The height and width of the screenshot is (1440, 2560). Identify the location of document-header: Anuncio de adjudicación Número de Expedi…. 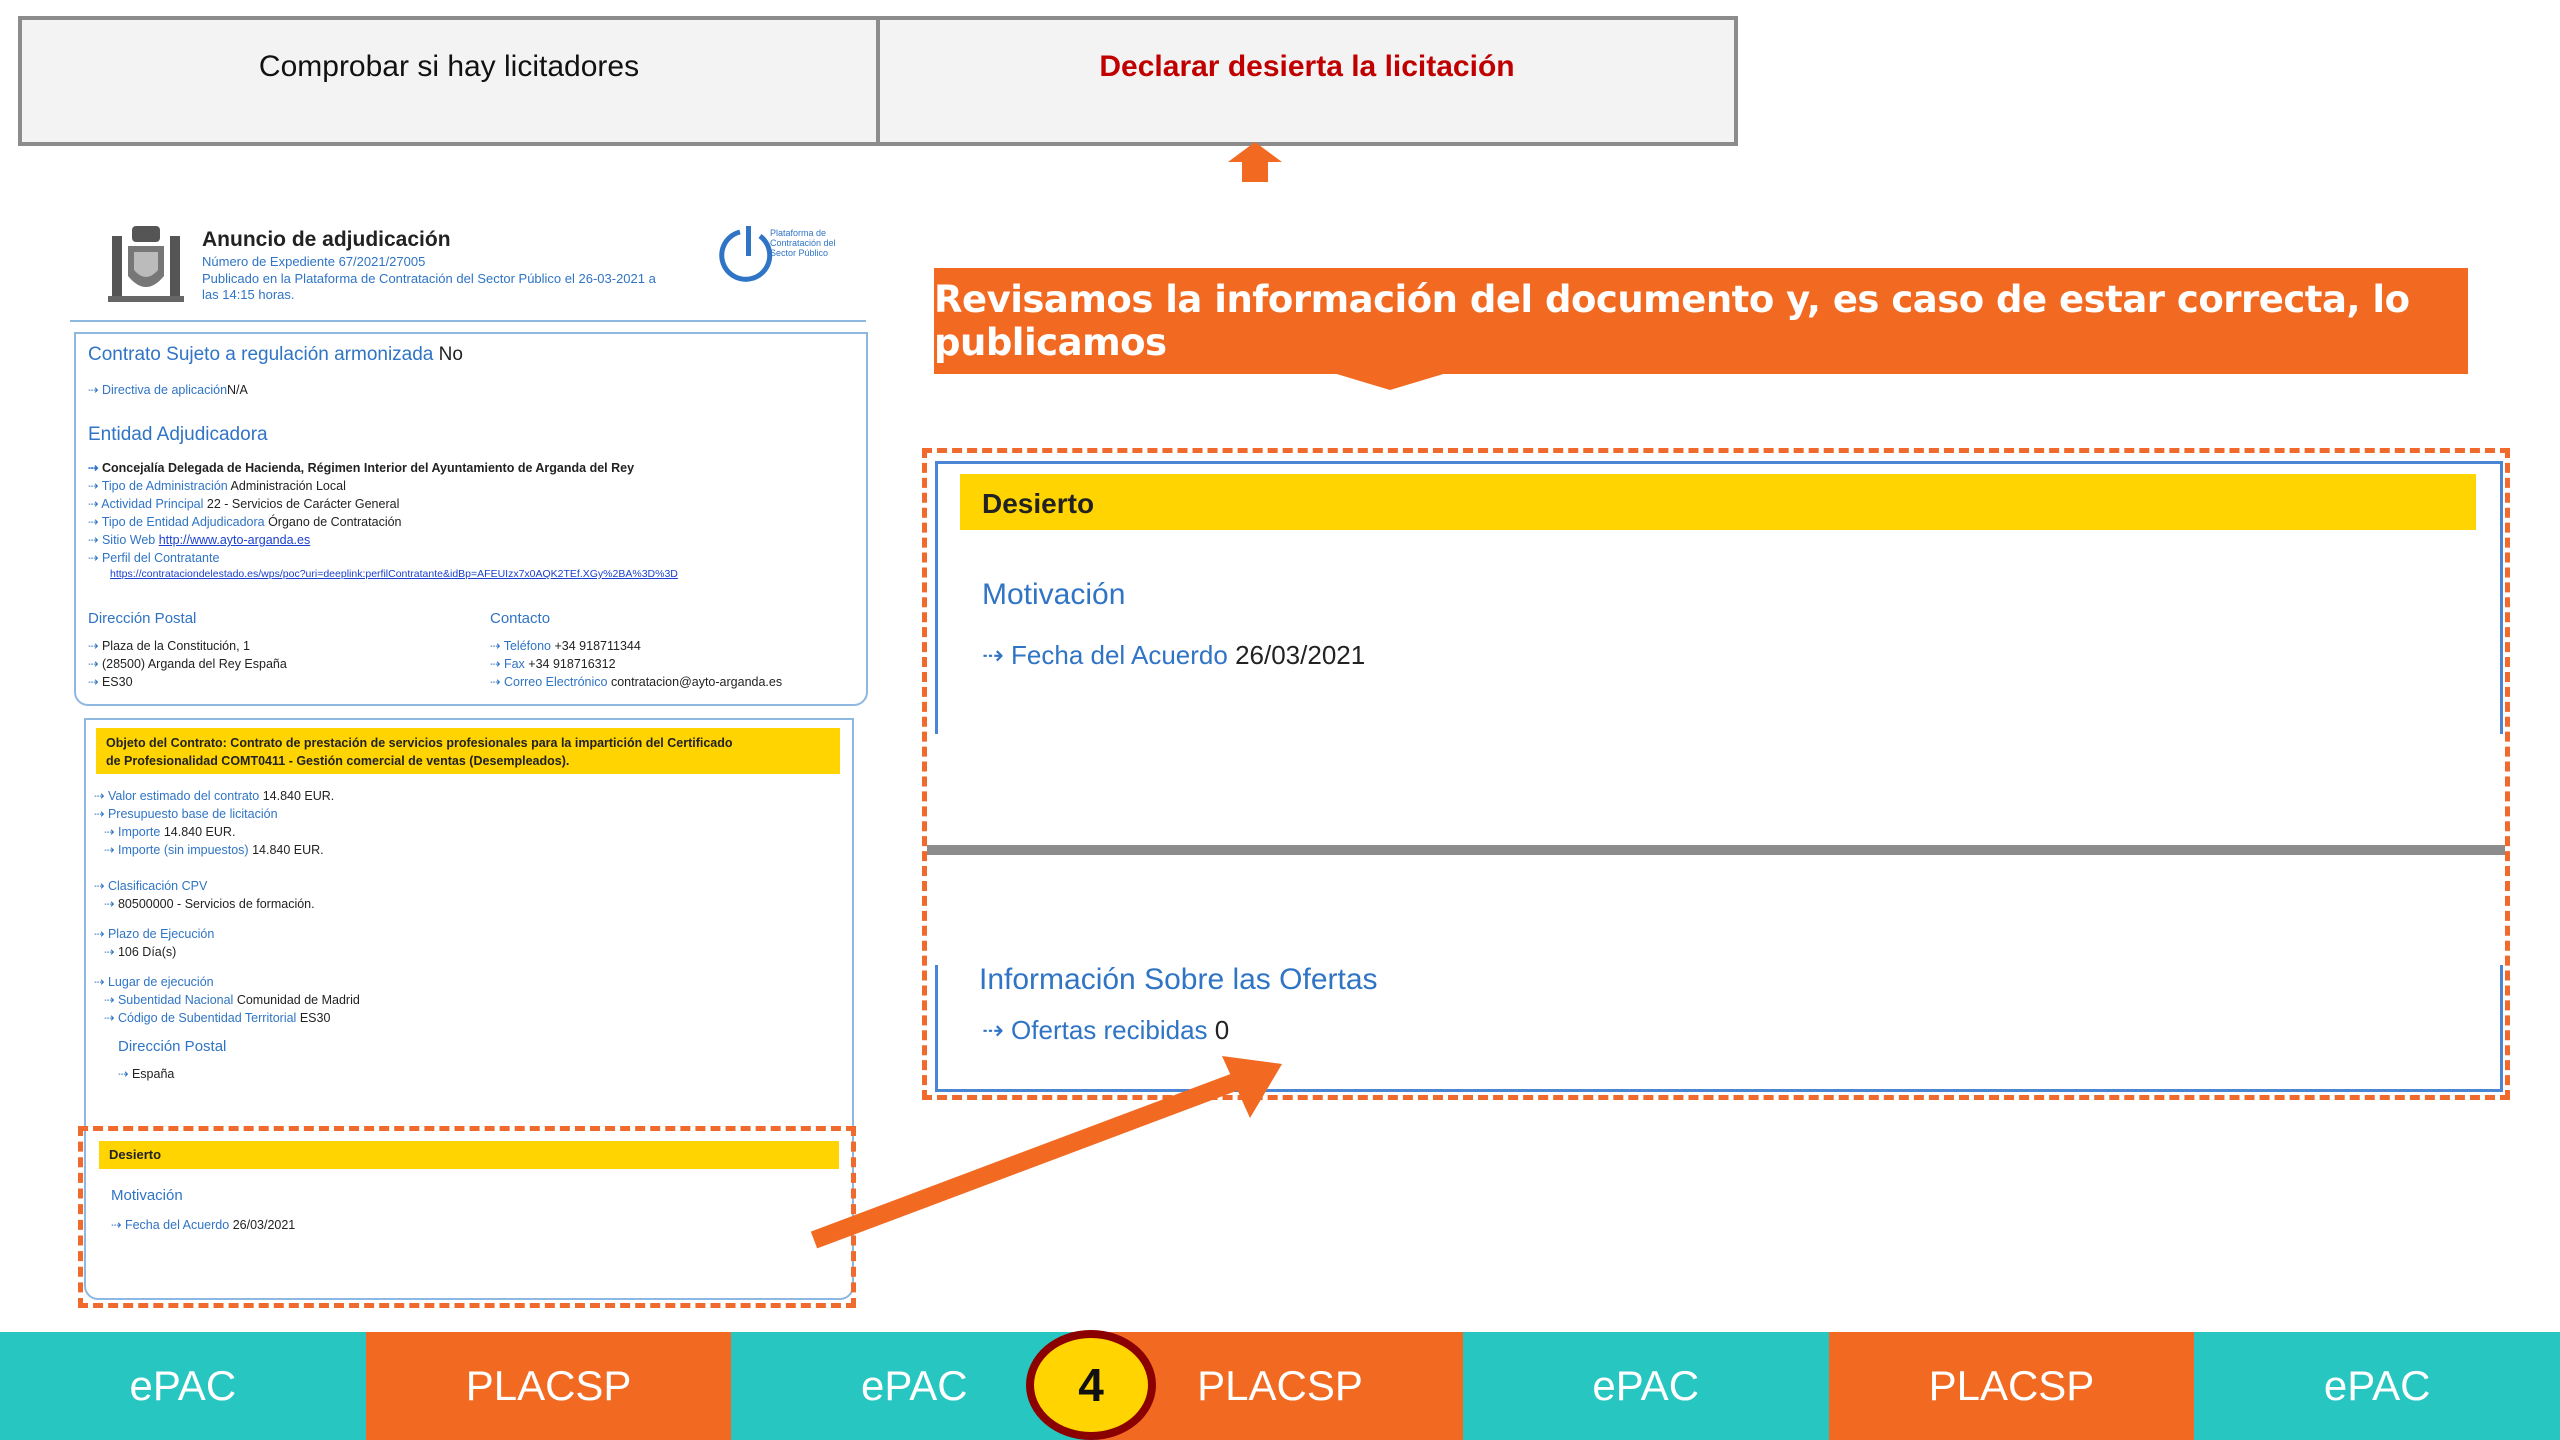
(468, 266).